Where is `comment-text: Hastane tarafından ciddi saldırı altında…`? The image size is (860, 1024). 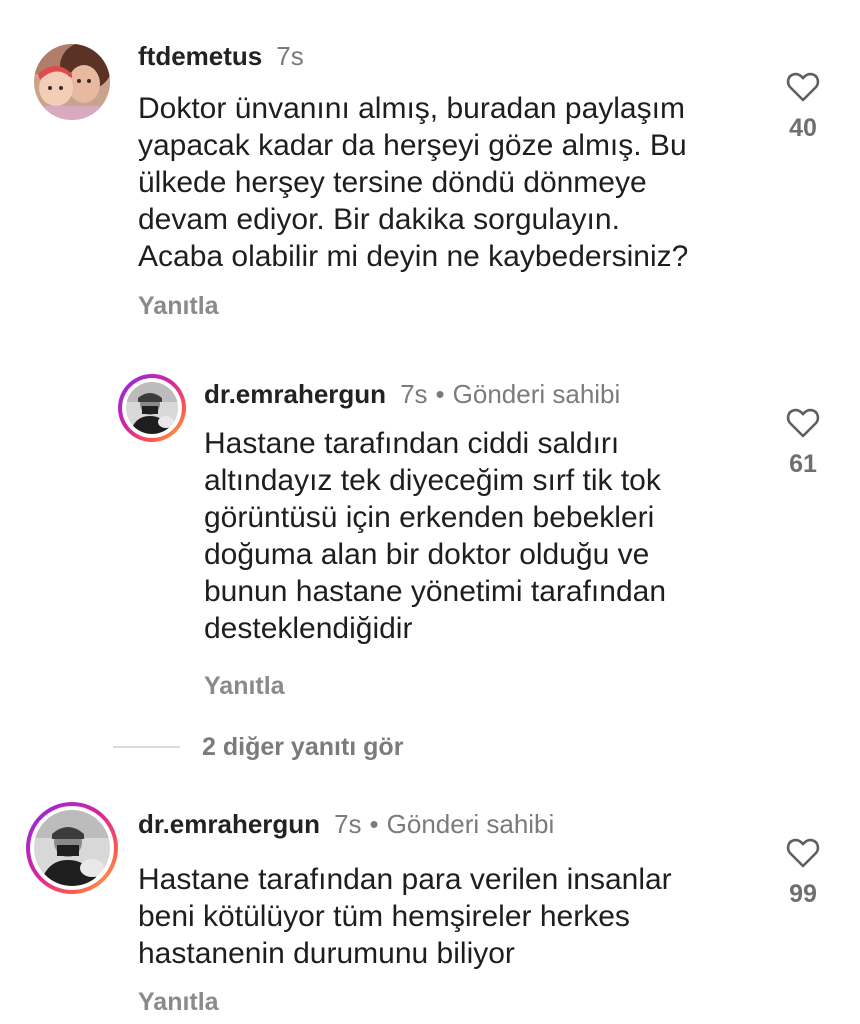 comment-text: Hastane tarafından ciddi saldırı altında… is located at coordinates (435, 536).